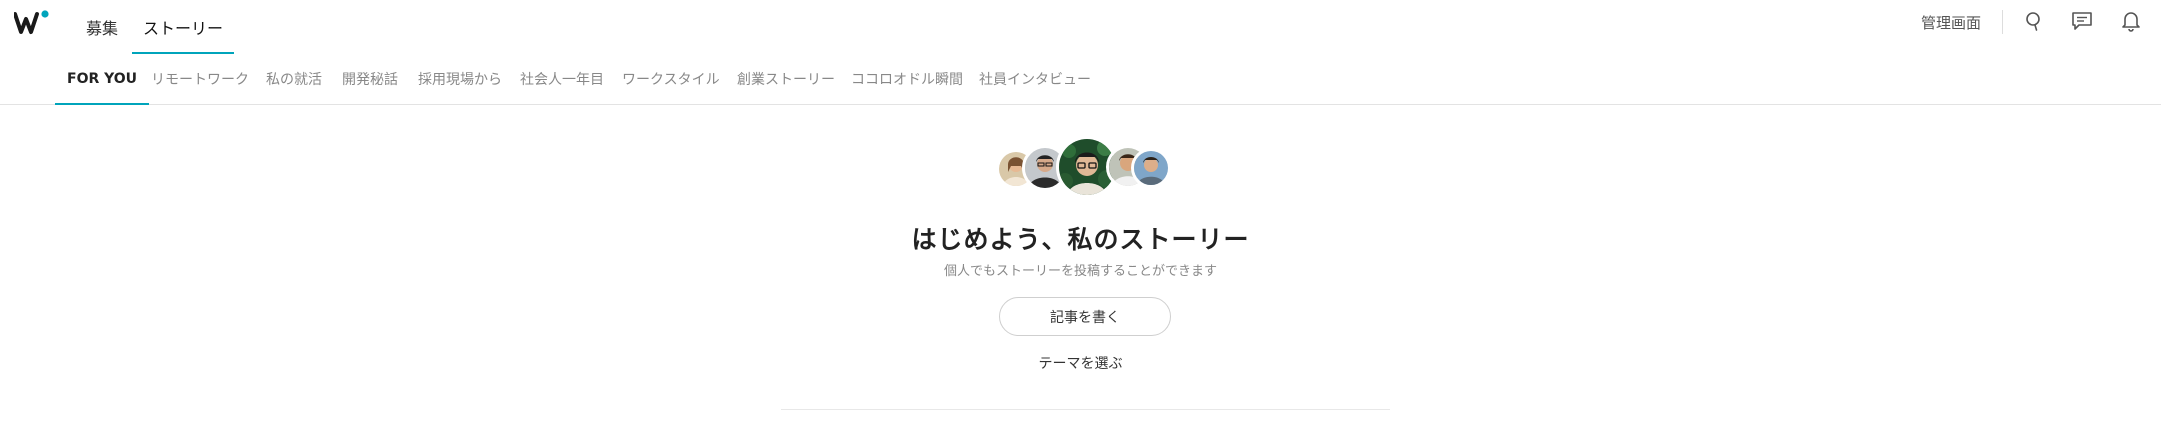 The image size is (2161, 437). I want to click on tab-stories: ストーリー, so click(183, 27).